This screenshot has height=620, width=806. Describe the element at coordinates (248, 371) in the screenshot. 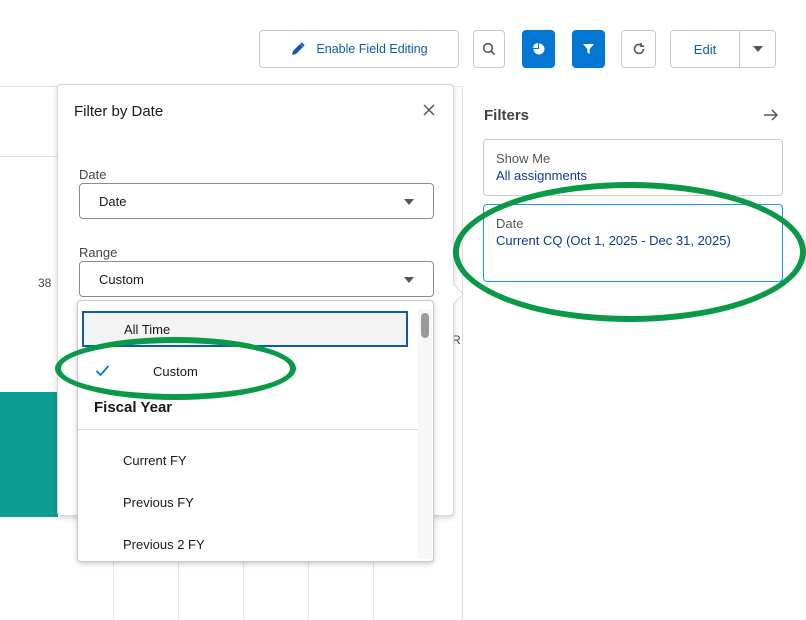

I see `option-custom: Custom` at that location.